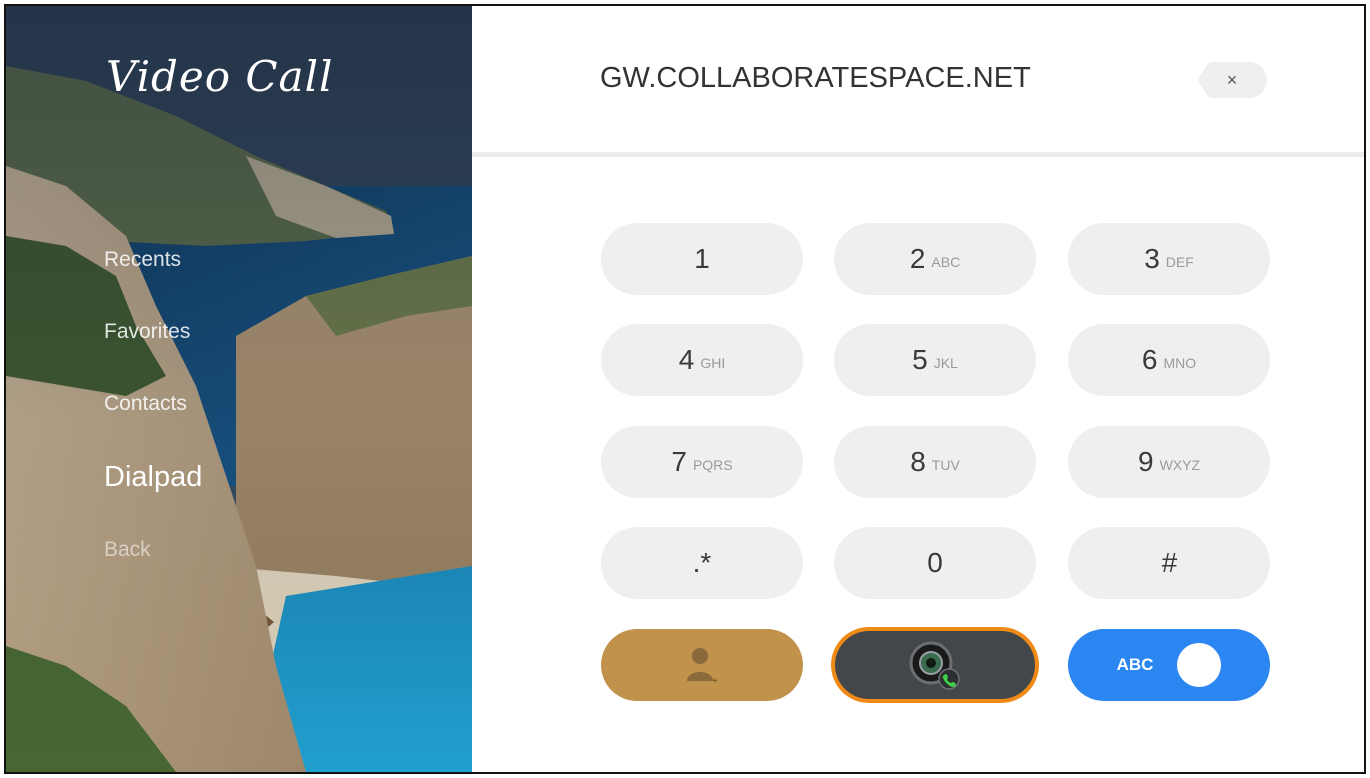  What do you see at coordinates (127, 550) in the screenshot?
I see `sidebar-item-back: Back` at bounding box center [127, 550].